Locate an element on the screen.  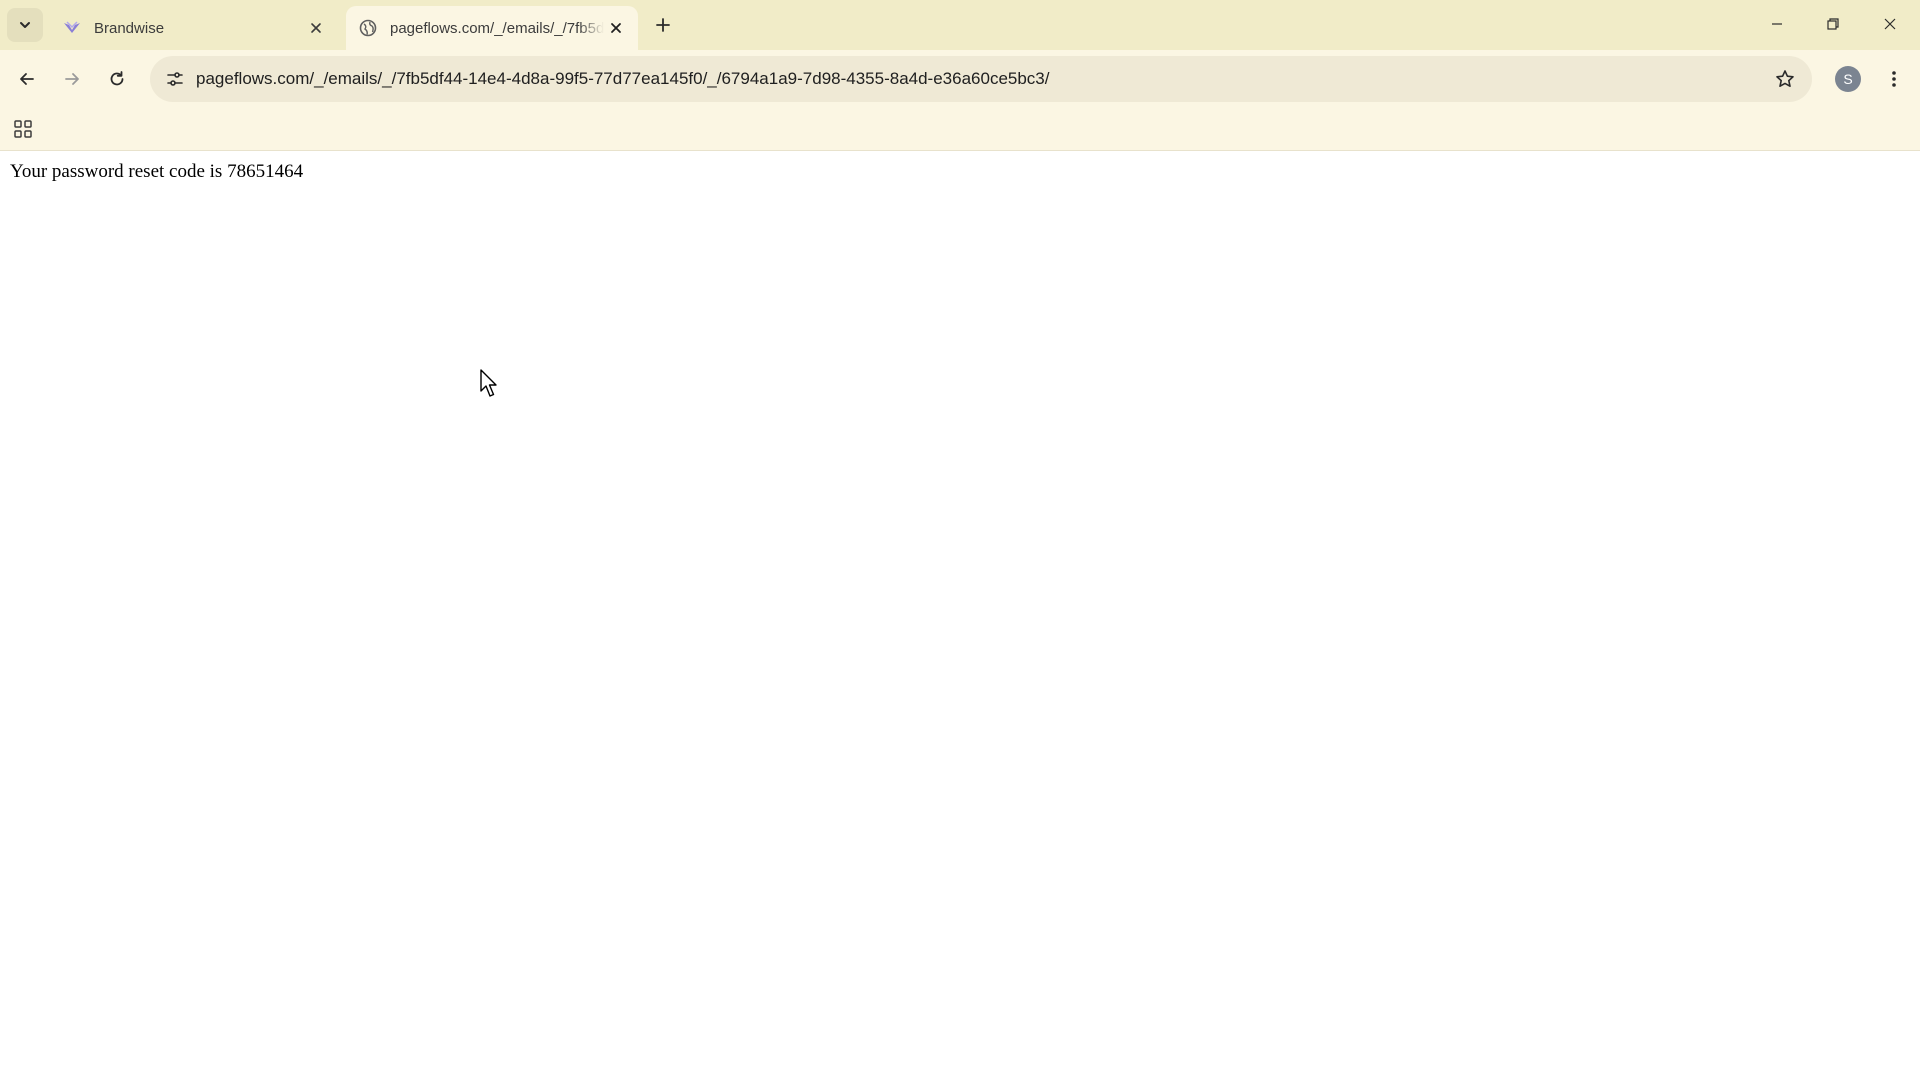
minimize-button is located at coordinates (1777, 24).